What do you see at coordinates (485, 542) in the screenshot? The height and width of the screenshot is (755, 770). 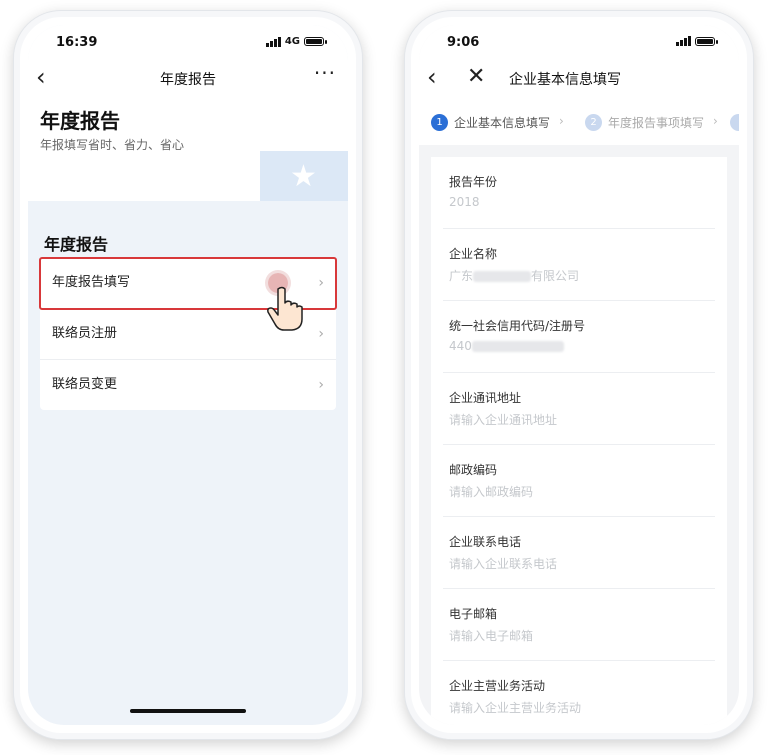 I see `field-label: 企业联系电话` at bounding box center [485, 542].